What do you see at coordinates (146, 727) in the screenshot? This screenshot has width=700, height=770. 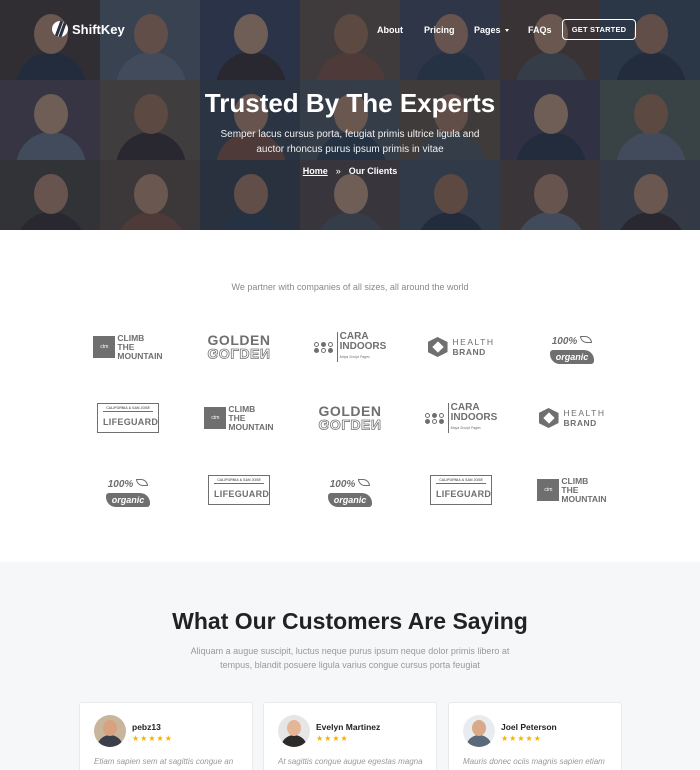 I see `reviewer-name: pebz13` at bounding box center [146, 727].